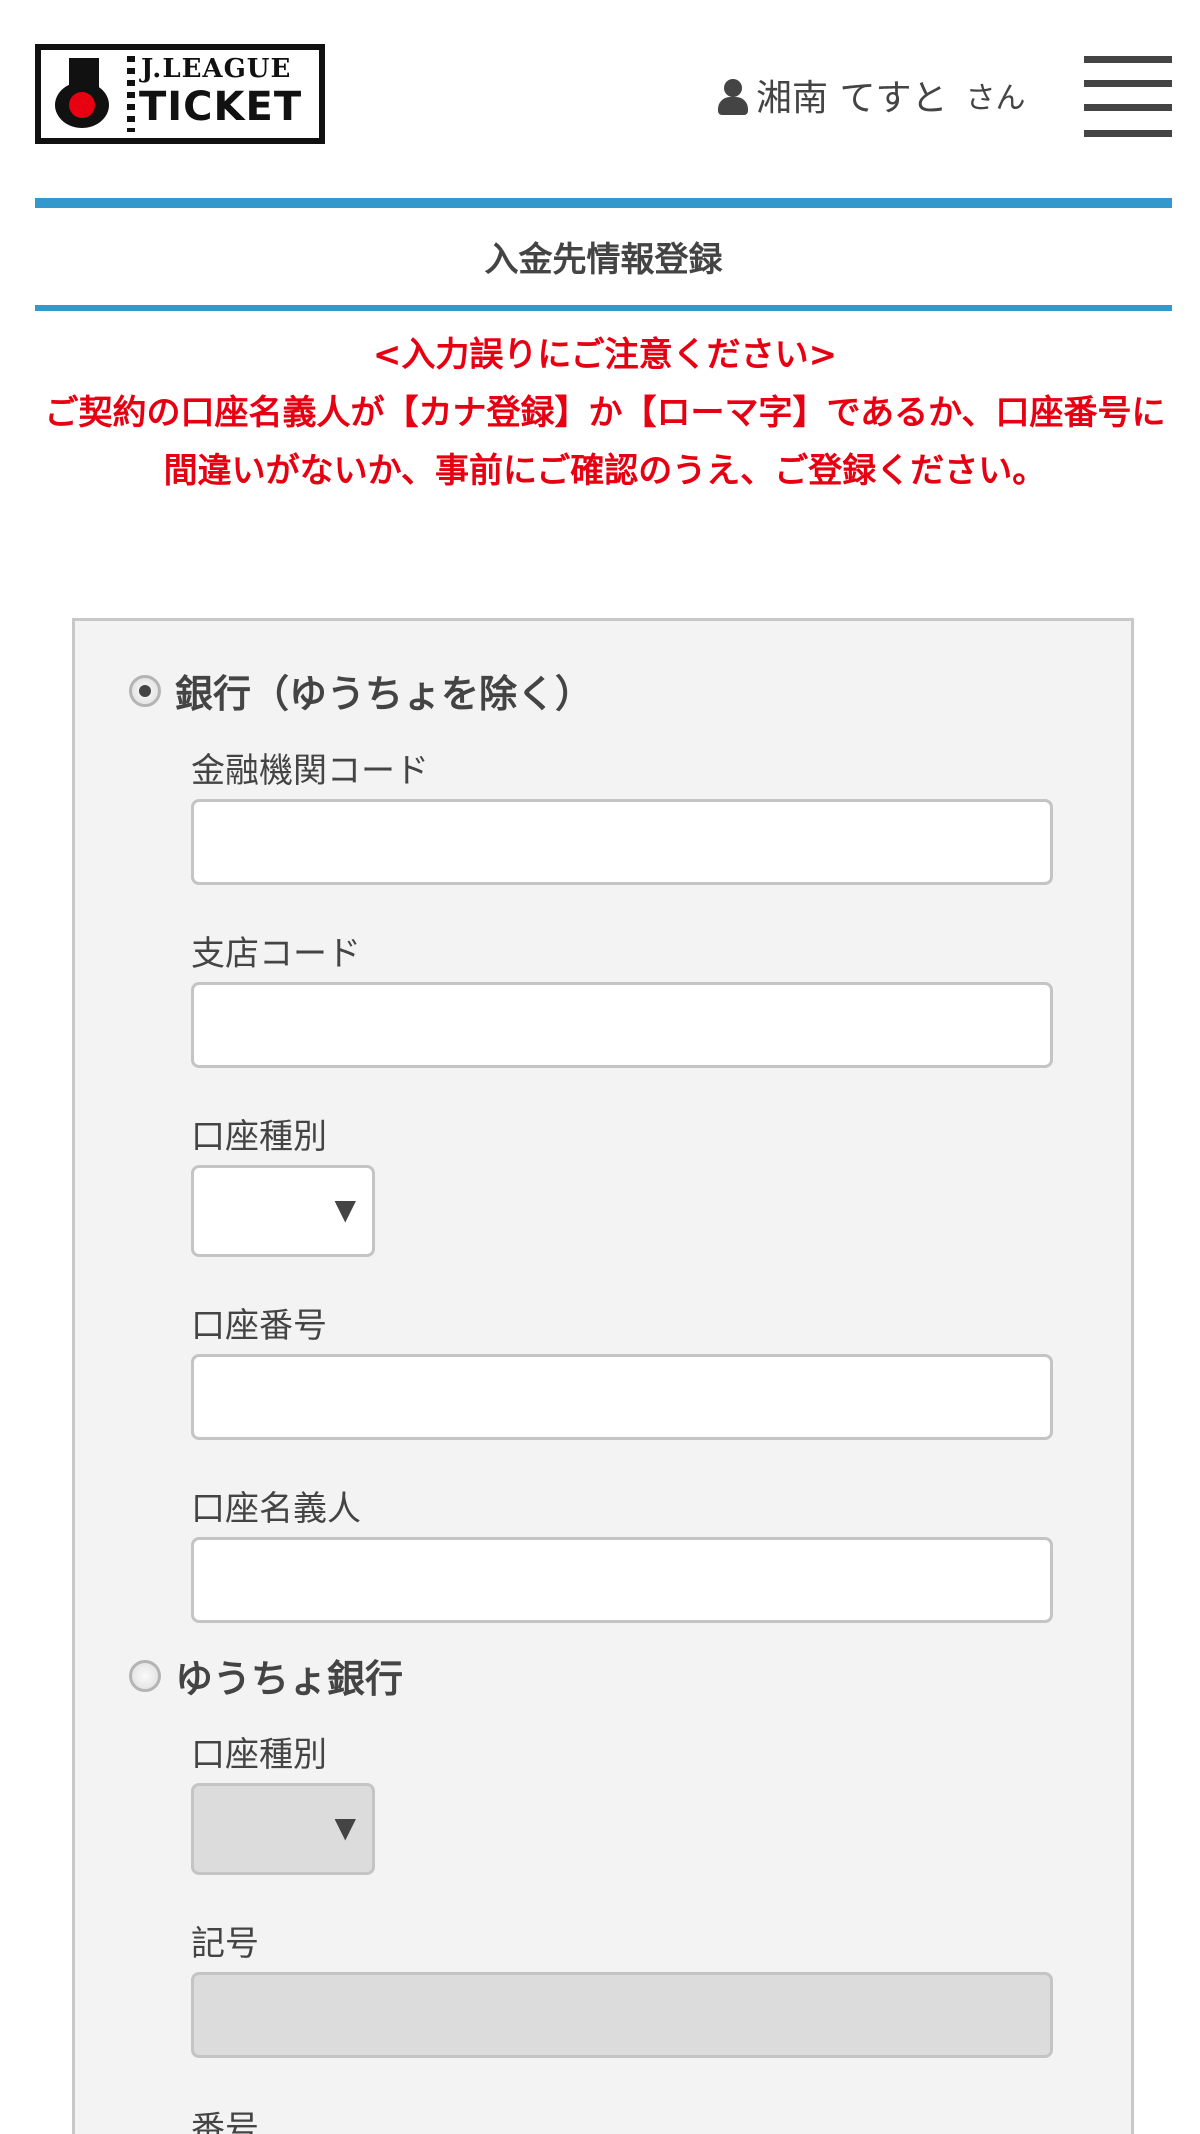  What do you see at coordinates (259, 1755) in the screenshot?
I see `yucho-account-type-label: 口座種別` at bounding box center [259, 1755].